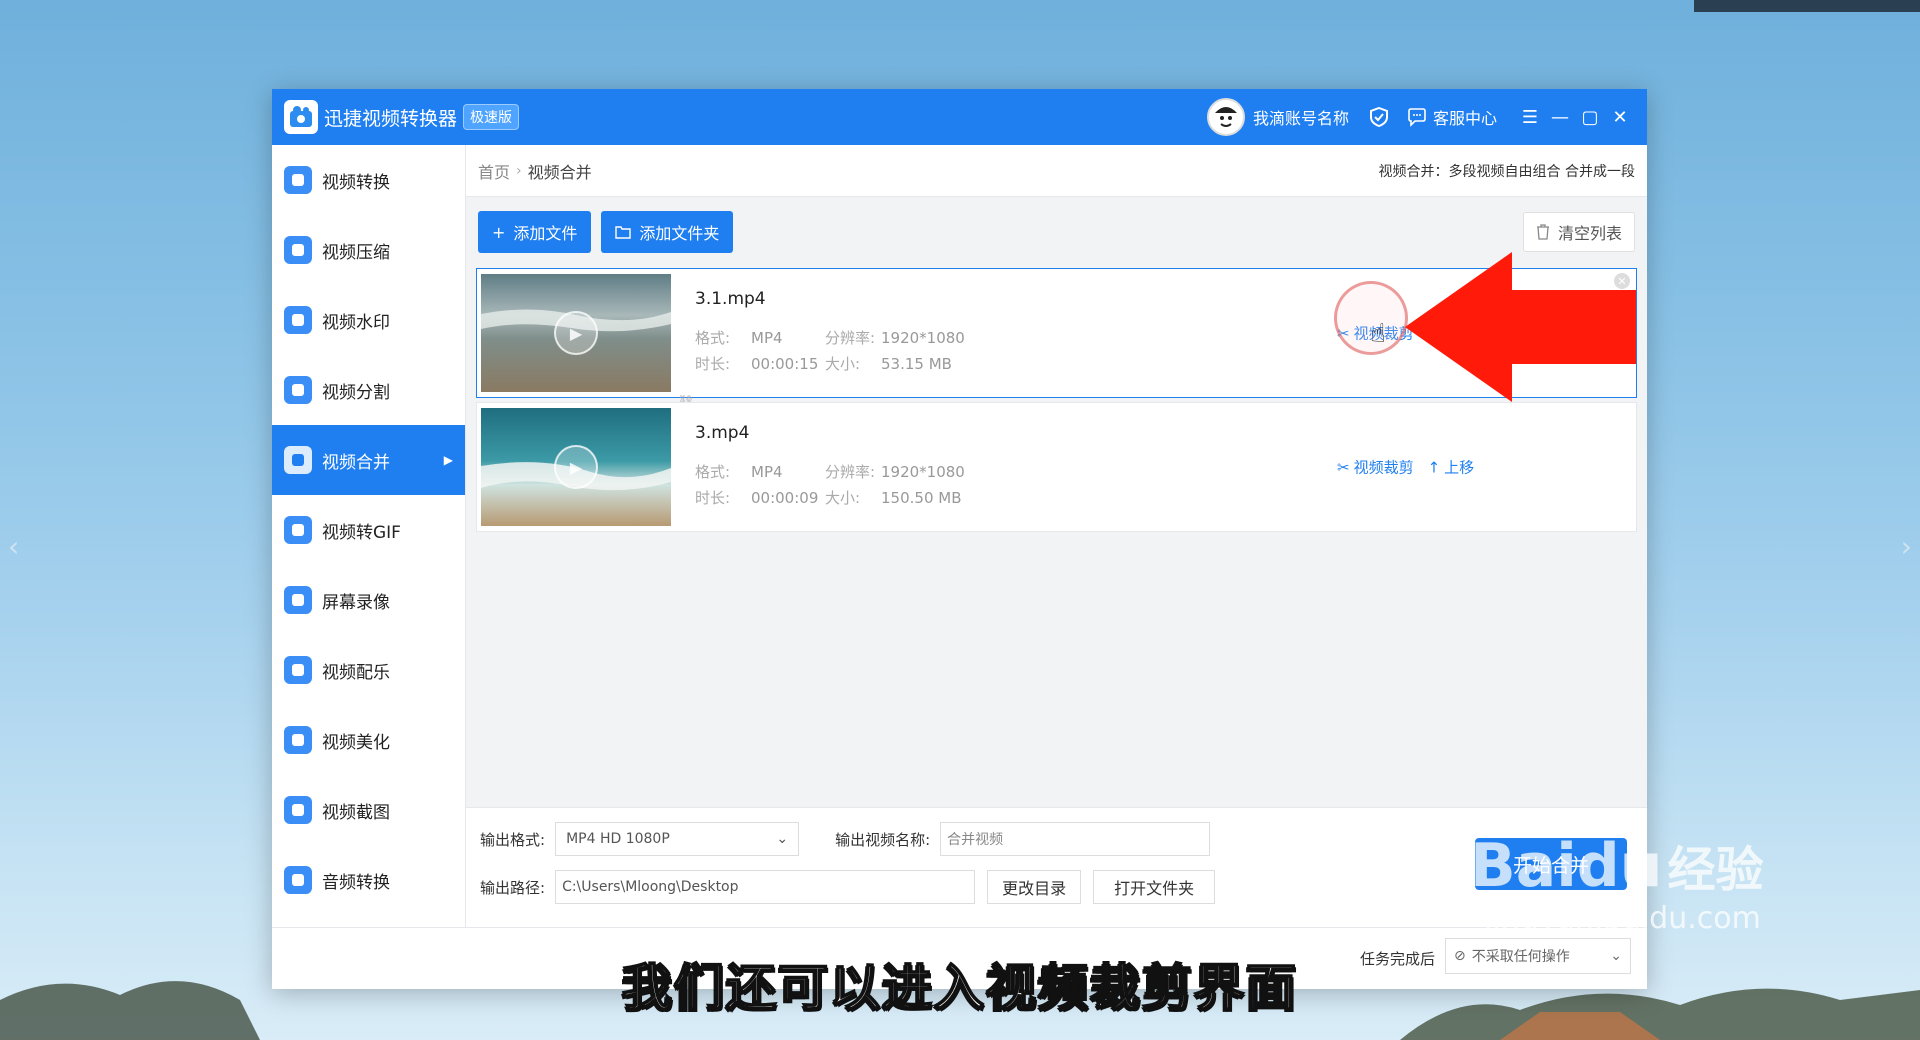 Image resolution: width=1920 pixels, height=1040 pixels. What do you see at coordinates (1589, 233) in the screenshot?
I see `clear-list-label: 清空列表` at bounding box center [1589, 233].